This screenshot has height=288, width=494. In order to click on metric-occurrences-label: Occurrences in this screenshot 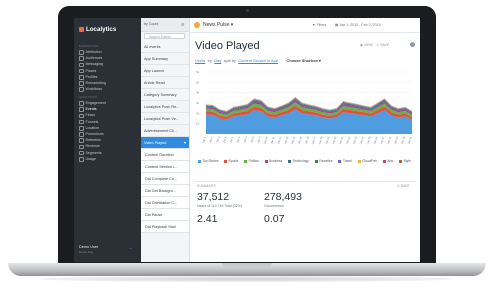, I will do `click(274, 206)`.